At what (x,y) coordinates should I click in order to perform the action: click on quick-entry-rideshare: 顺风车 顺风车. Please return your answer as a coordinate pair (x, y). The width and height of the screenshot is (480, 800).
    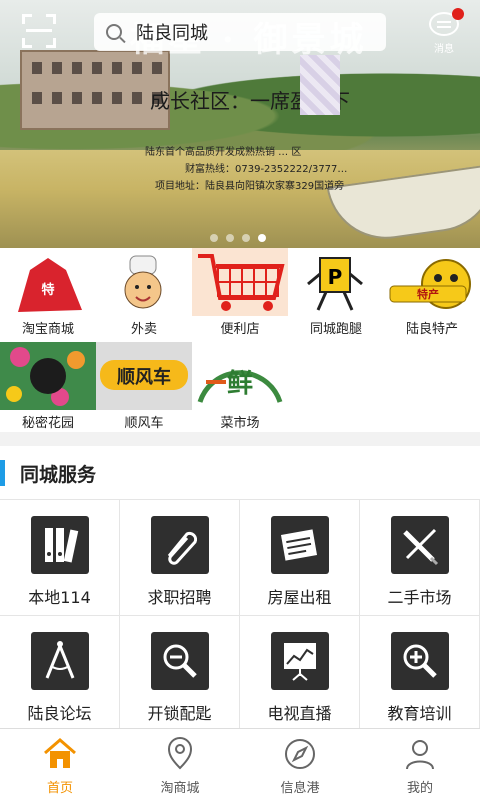
    Looking at the image, I should click on (144, 388).